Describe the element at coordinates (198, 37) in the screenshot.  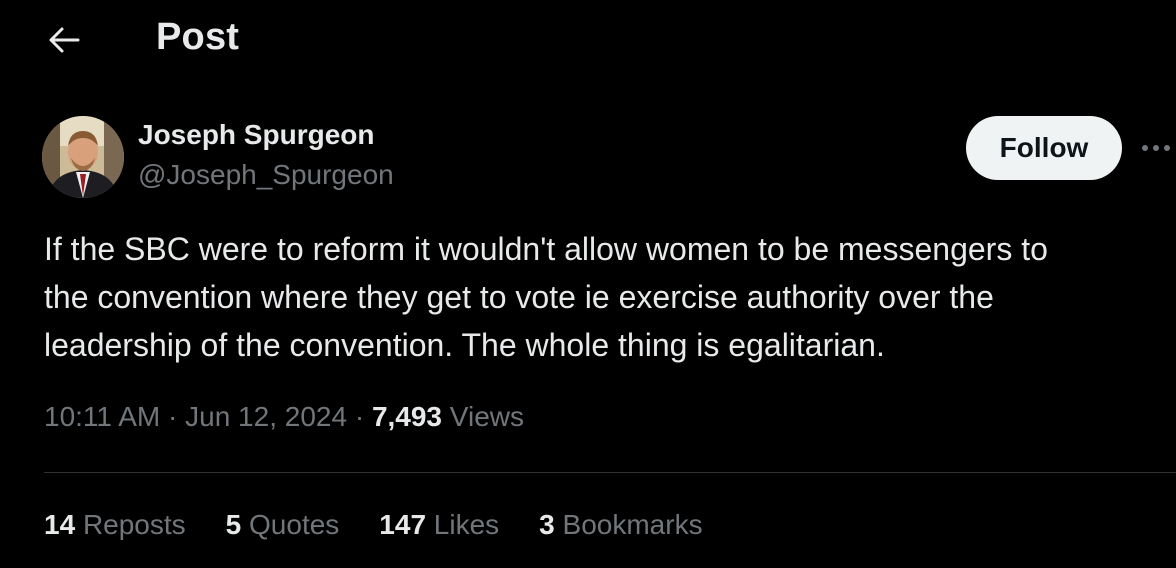
I see `page-title: Post` at that location.